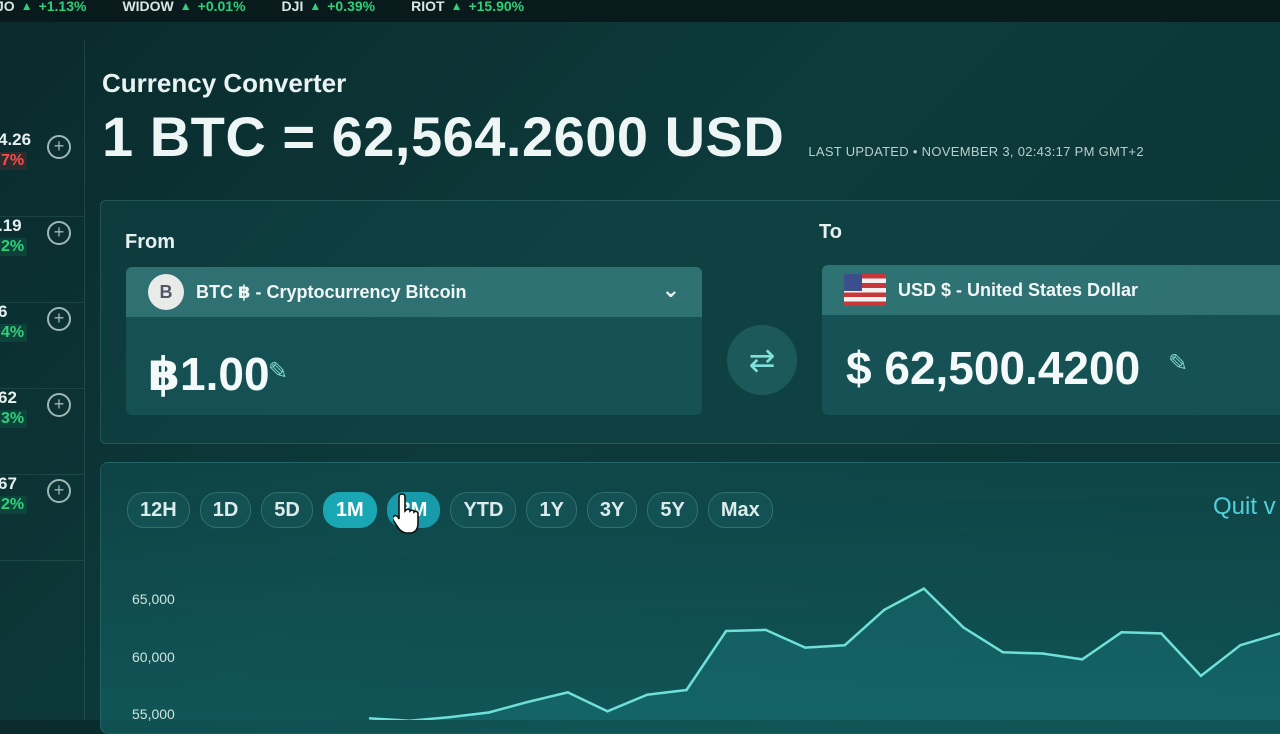 This screenshot has height=734, width=1280. What do you see at coordinates (42, 517) in the screenshot?
I see `watchlist-row: 67 2% +` at bounding box center [42, 517].